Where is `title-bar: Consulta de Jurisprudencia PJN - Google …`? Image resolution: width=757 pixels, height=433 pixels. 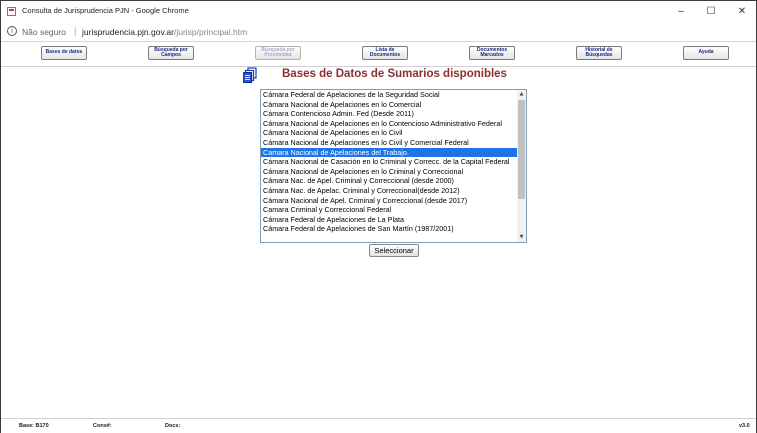
title-bar: Consulta de Jurisprudencia PJN - Google … is located at coordinates (378, 12).